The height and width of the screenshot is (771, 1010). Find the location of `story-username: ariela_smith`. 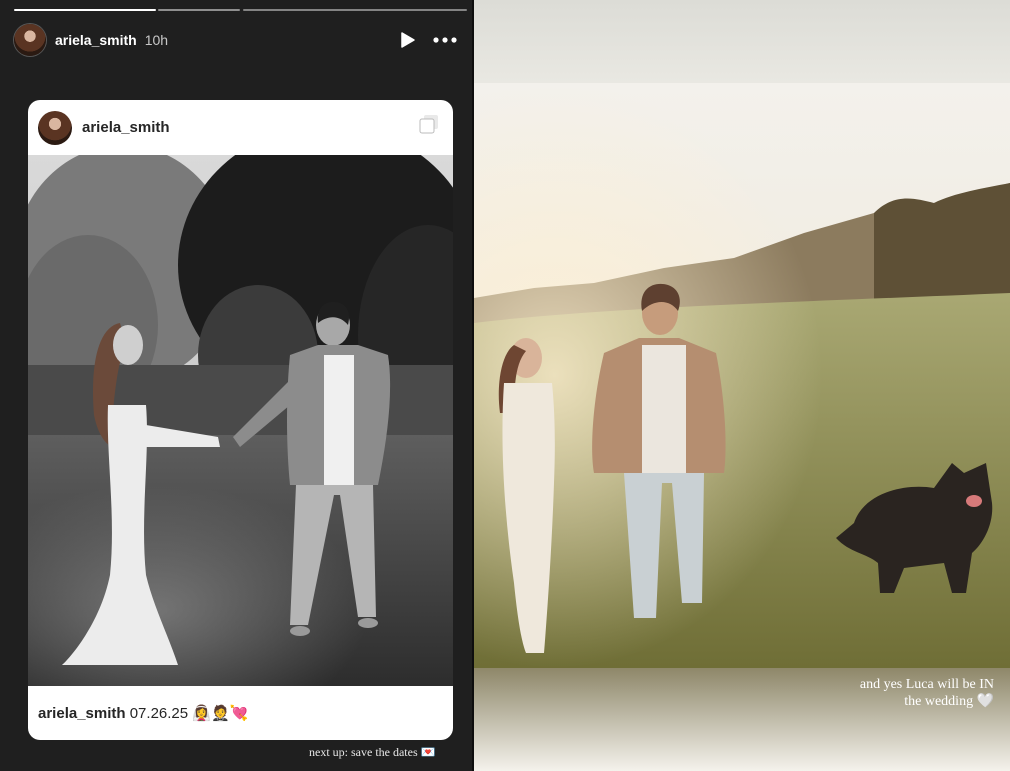

story-username: ariela_smith is located at coordinates (96, 40).